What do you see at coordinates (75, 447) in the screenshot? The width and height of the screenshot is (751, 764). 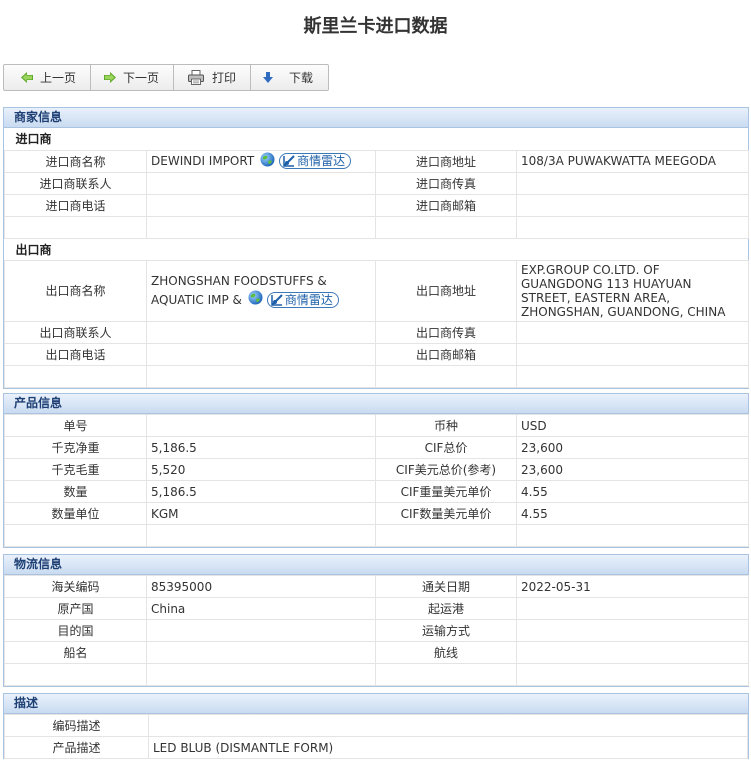 I see `product-label-cell: 千克净重` at bounding box center [75, 447].